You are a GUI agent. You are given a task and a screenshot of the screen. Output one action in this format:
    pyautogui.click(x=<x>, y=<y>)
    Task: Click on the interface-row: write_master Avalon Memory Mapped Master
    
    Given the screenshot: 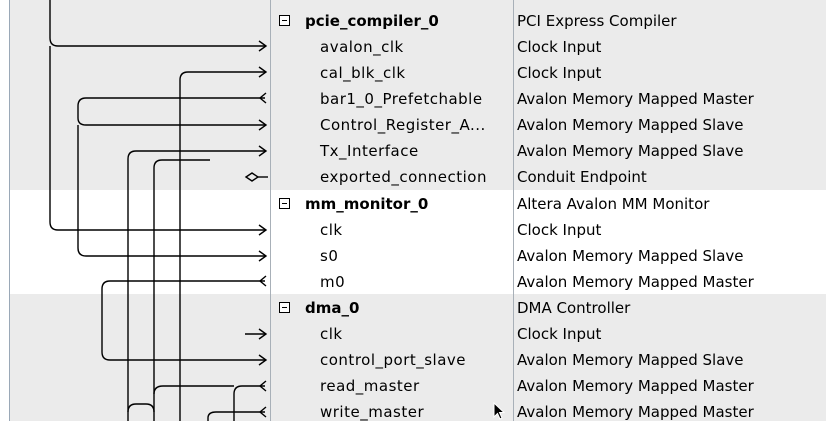 What is the action you would take?
    pyautogui.click(x=549, y=412)
    